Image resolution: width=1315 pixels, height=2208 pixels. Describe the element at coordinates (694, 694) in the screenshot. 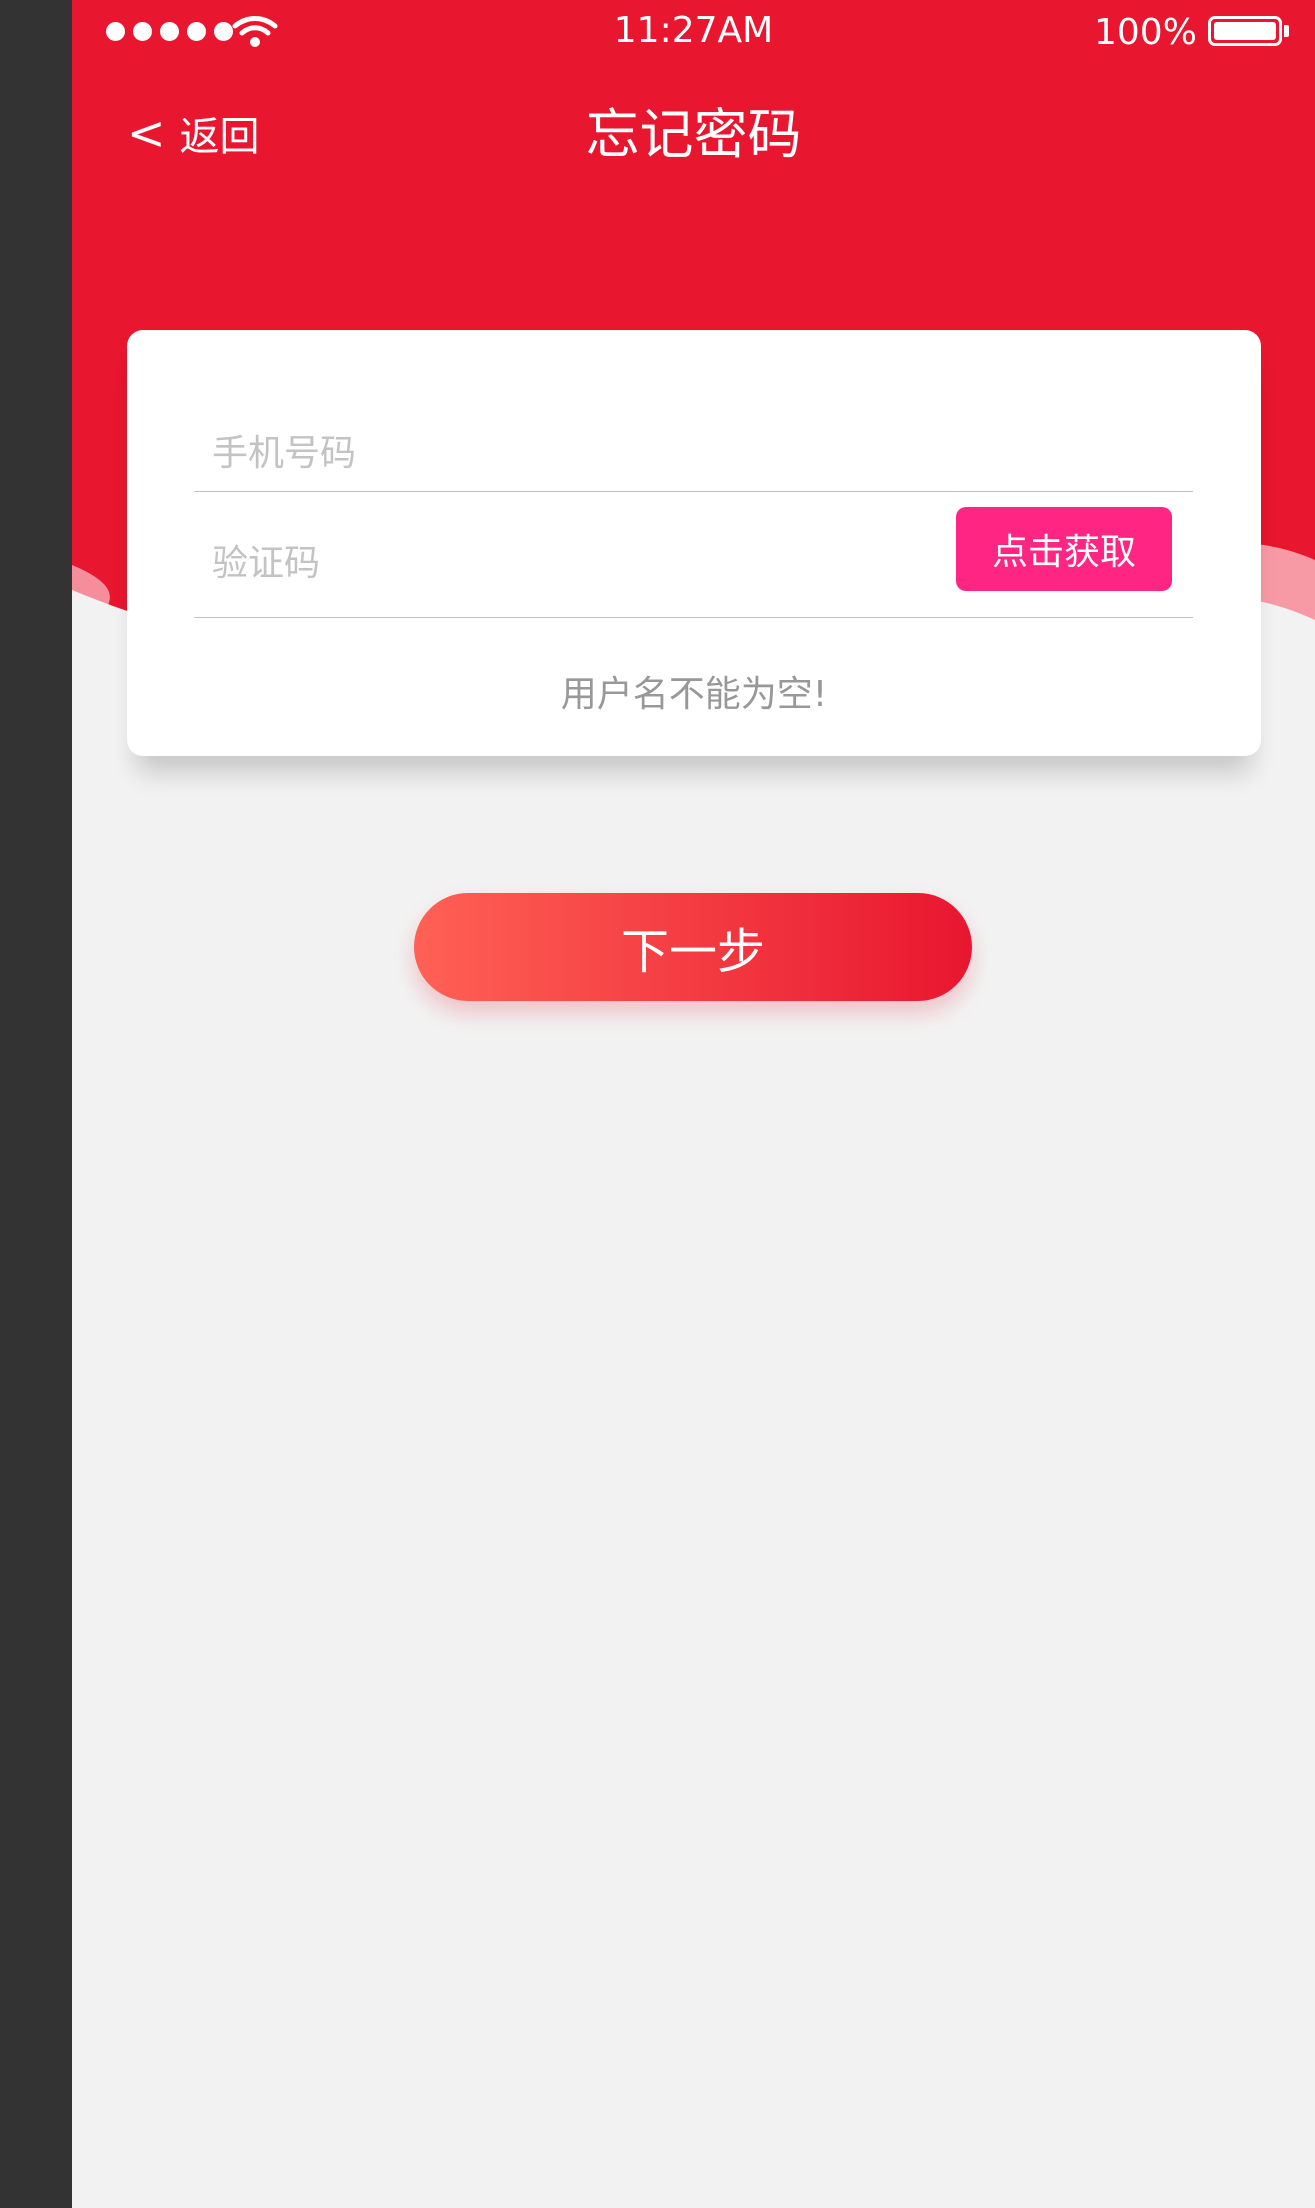

I see `error-message: 用户名不能为空!` at that location.